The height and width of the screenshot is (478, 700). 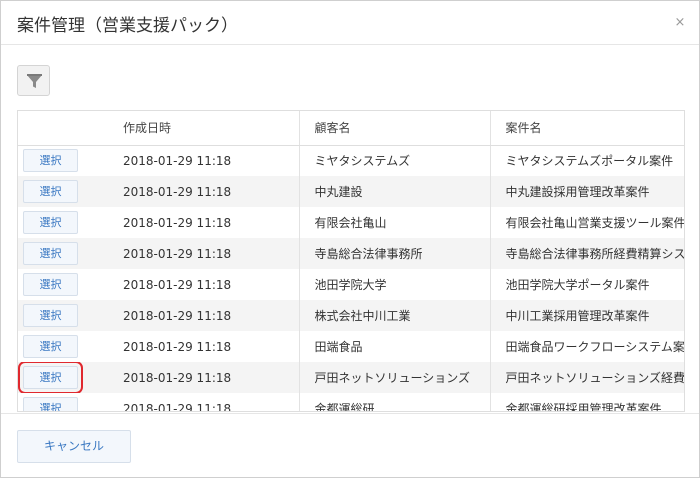 What do you see at coordinates (350, 445) in the screenshot?
I see `dialog-footer: キャンセル` at bounding box center [350, 445].